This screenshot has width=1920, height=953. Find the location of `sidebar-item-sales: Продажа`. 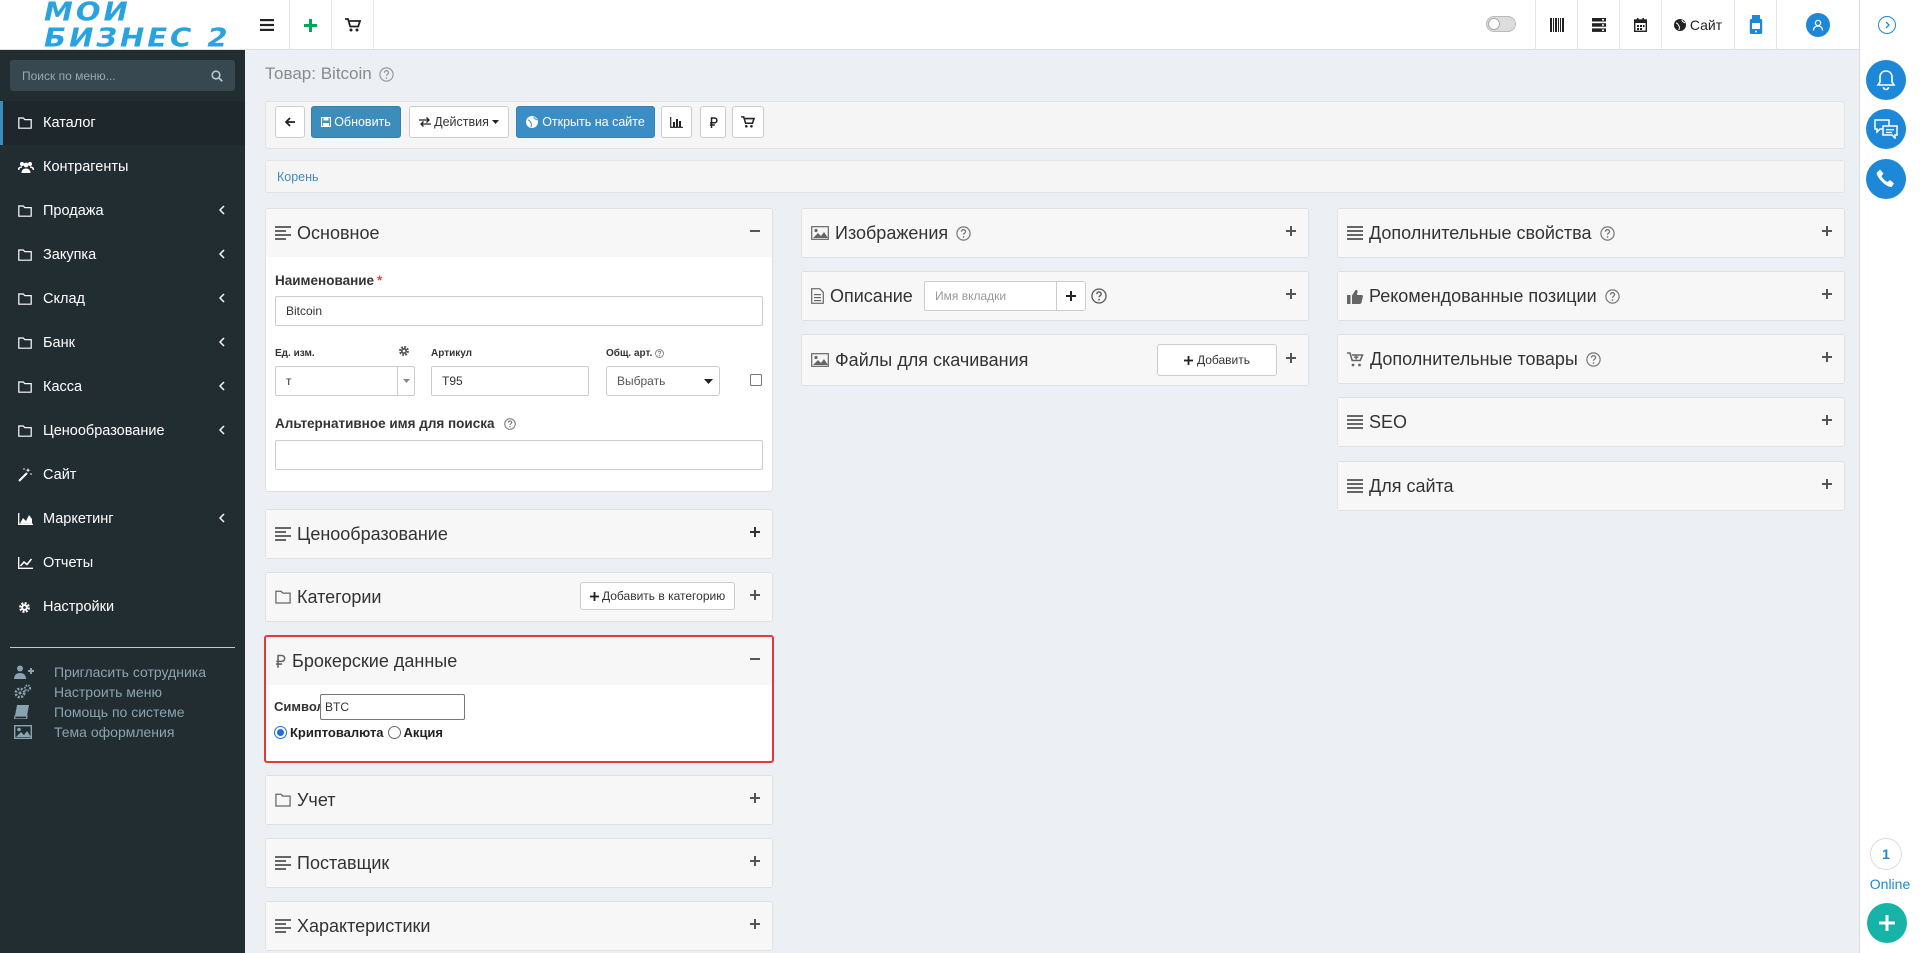

sidebar-item-sales: Продажа is located at coordinates (122, 211).